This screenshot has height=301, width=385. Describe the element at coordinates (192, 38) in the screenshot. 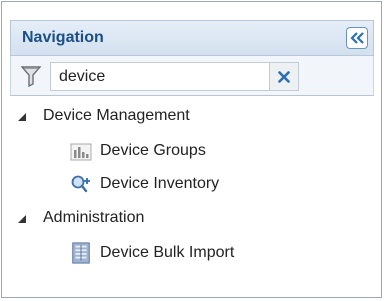

I see `panel-header: Navigation` at that location.